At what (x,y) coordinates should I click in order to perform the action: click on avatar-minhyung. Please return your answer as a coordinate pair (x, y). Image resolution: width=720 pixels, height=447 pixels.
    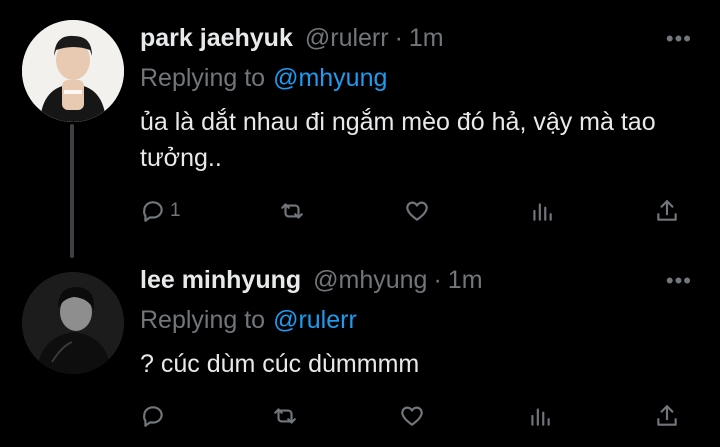
    Looking at the image, I should click on (73, 323).